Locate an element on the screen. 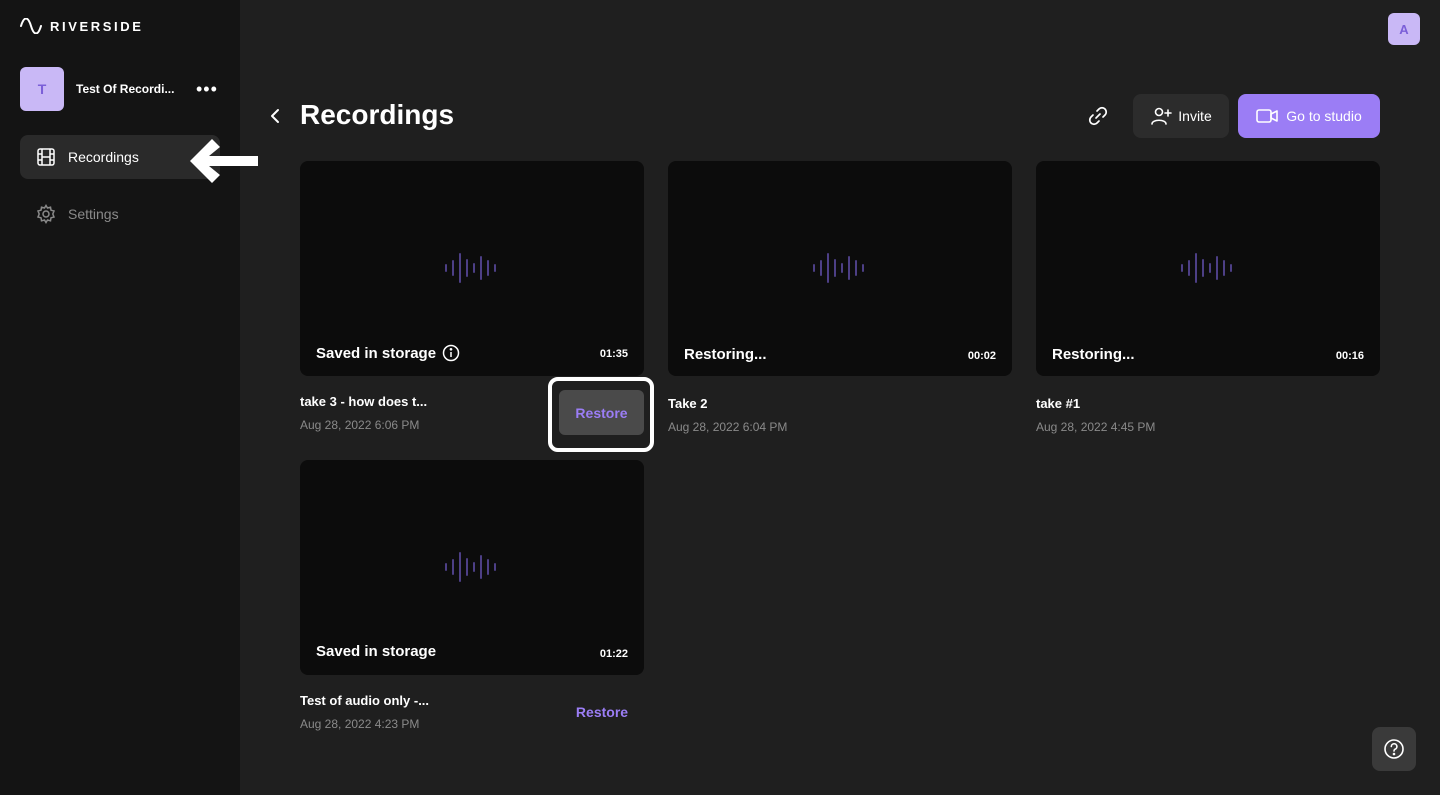  gear-icon is located at coordinates (46, 214).